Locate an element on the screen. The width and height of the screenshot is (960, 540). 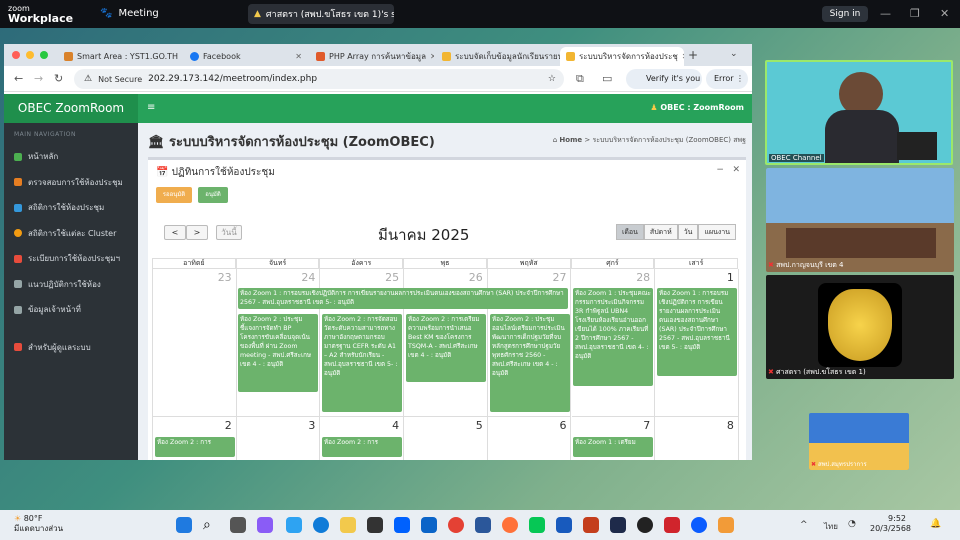
maximize-icon: ❐ is located at coordinates (915, 13).